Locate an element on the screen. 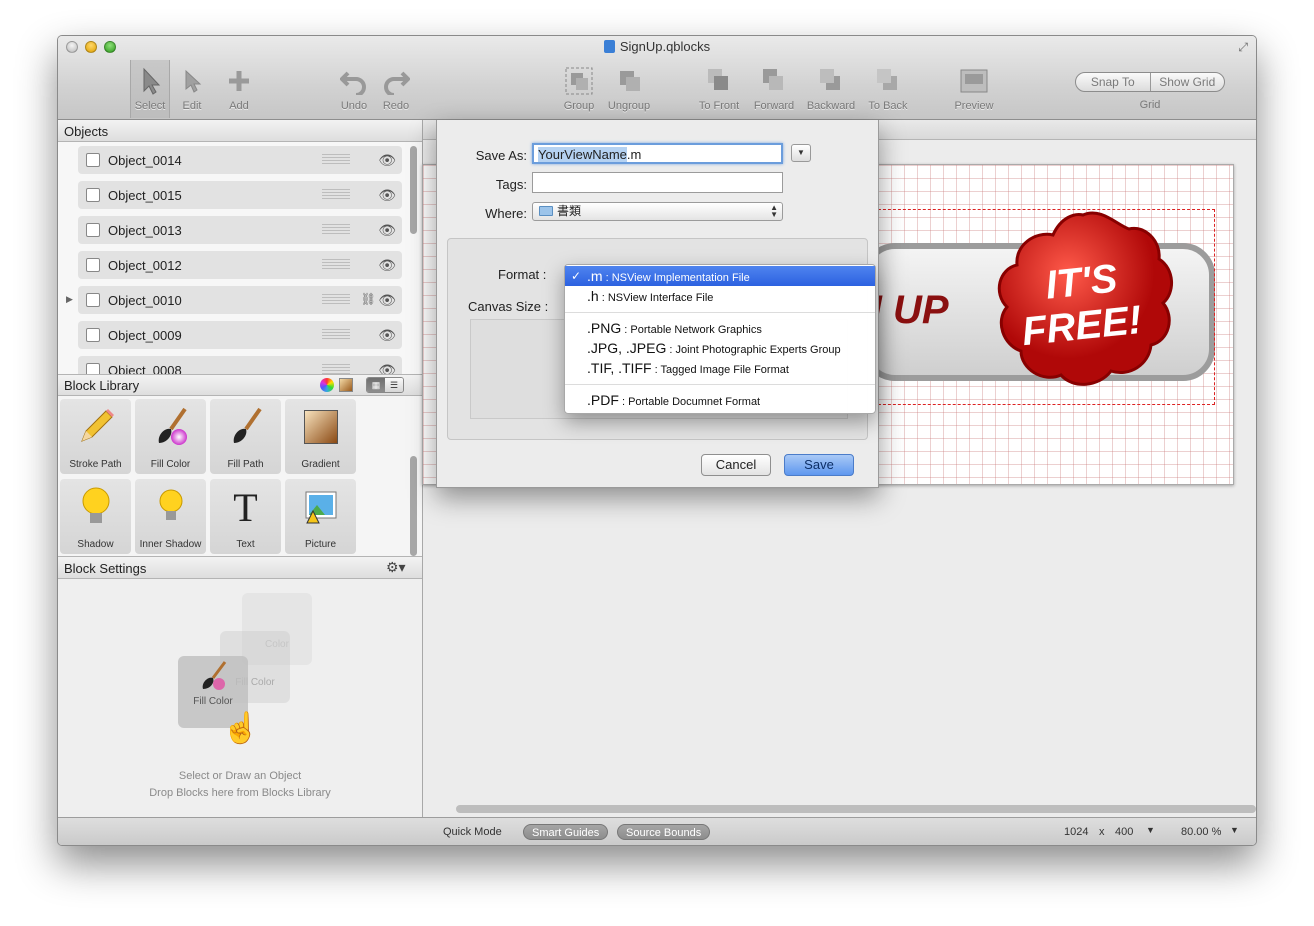  format-option-tif: .TIF, .TIFF : Tagged Image File Format is located at coordinates (720, 368).